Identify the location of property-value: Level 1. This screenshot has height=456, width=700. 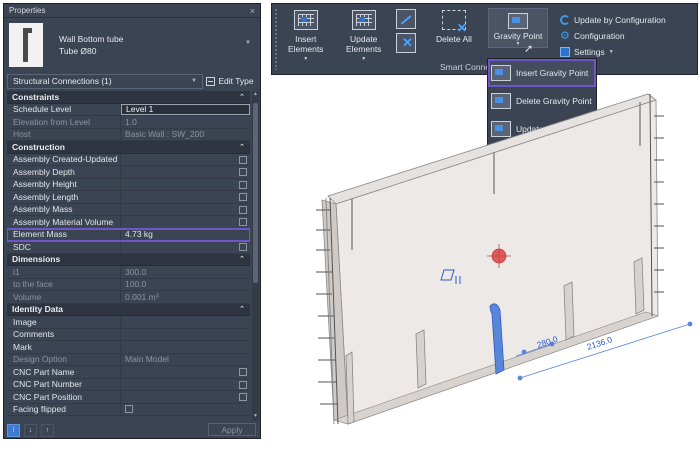
(185, 109).